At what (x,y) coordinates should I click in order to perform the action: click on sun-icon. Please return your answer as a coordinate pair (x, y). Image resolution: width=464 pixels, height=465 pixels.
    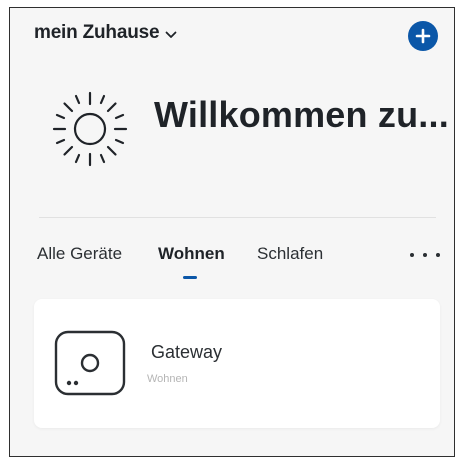
    Looking at the image, I should click on (90, 129).